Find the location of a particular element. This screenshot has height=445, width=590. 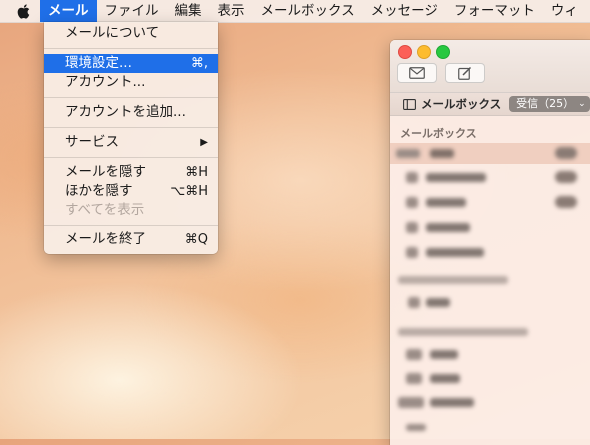

menu-item-about-mail: メールについて is located at coordinates (131, 33).